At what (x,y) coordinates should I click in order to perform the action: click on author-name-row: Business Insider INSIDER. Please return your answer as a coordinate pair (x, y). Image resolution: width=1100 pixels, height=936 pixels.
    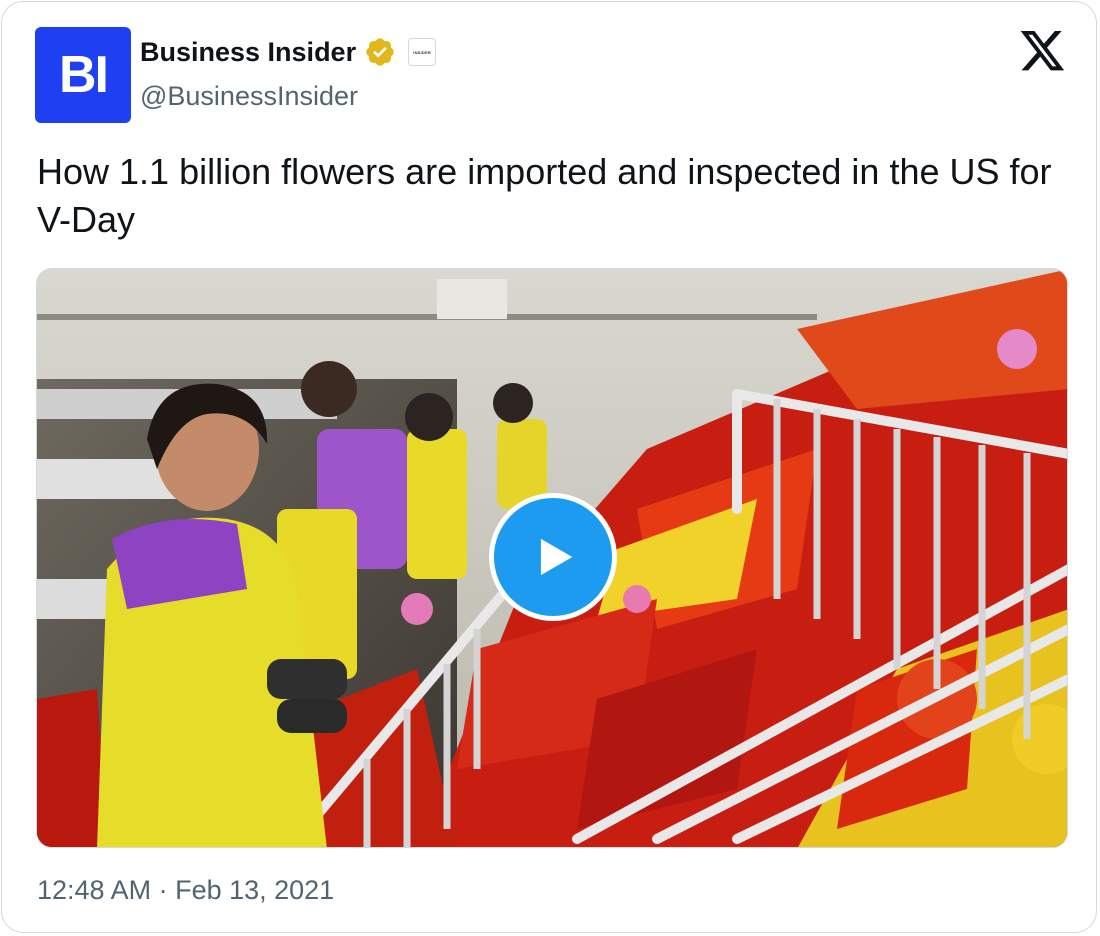
    Looking at the image, I should click on (288, 52).